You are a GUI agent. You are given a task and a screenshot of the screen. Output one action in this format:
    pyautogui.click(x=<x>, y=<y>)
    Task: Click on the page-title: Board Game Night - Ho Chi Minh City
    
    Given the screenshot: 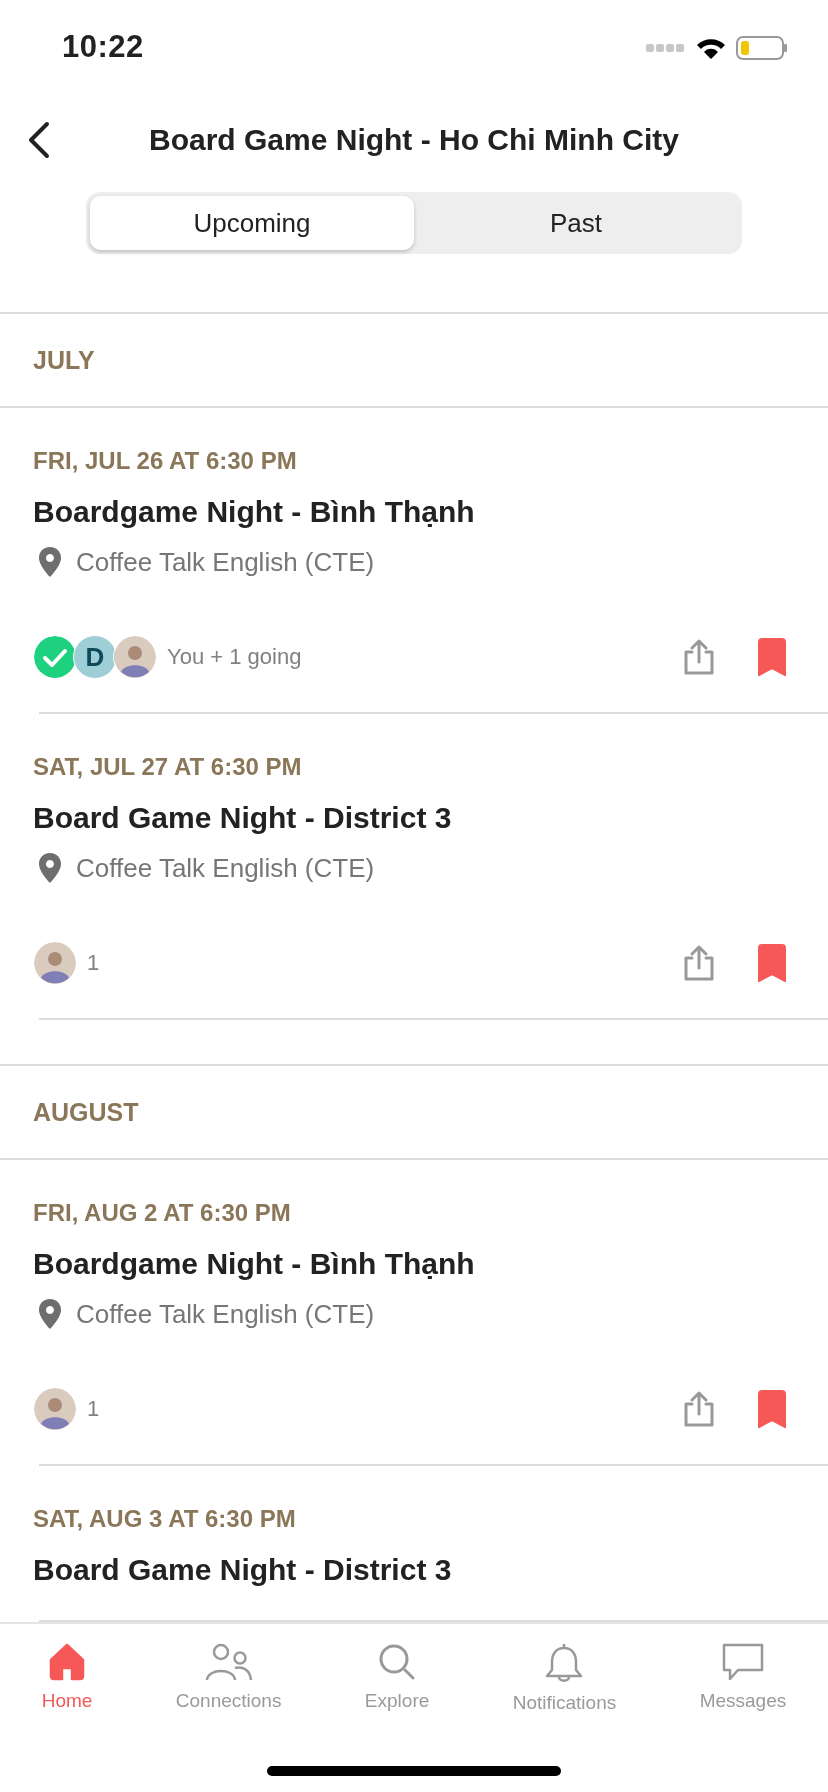 What is the action you would take?
    pyautogui.click(x=414, y=140)
    